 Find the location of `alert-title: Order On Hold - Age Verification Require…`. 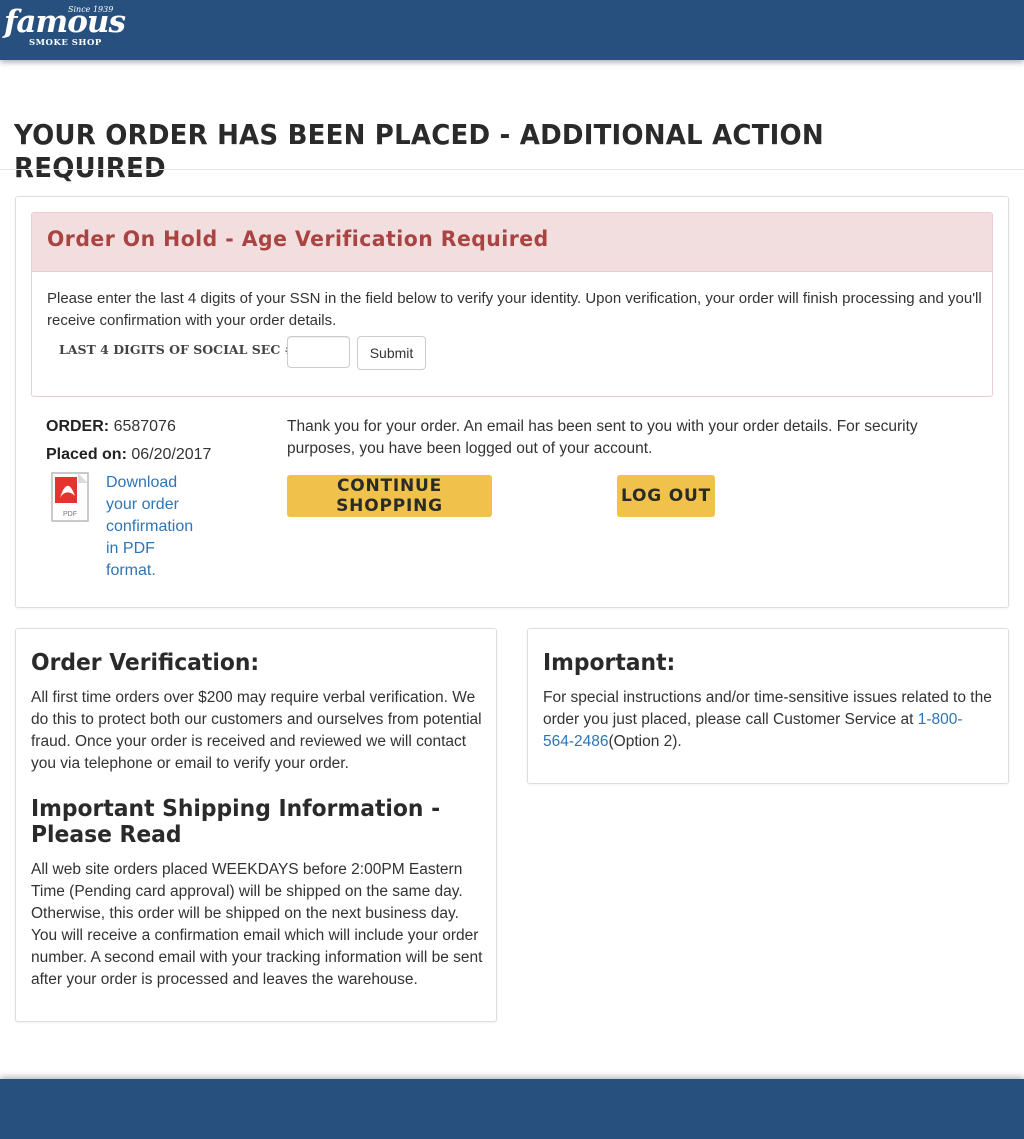

alert-title: Order On Hold - Age Verification Require… is located at coordinates (298, 239).